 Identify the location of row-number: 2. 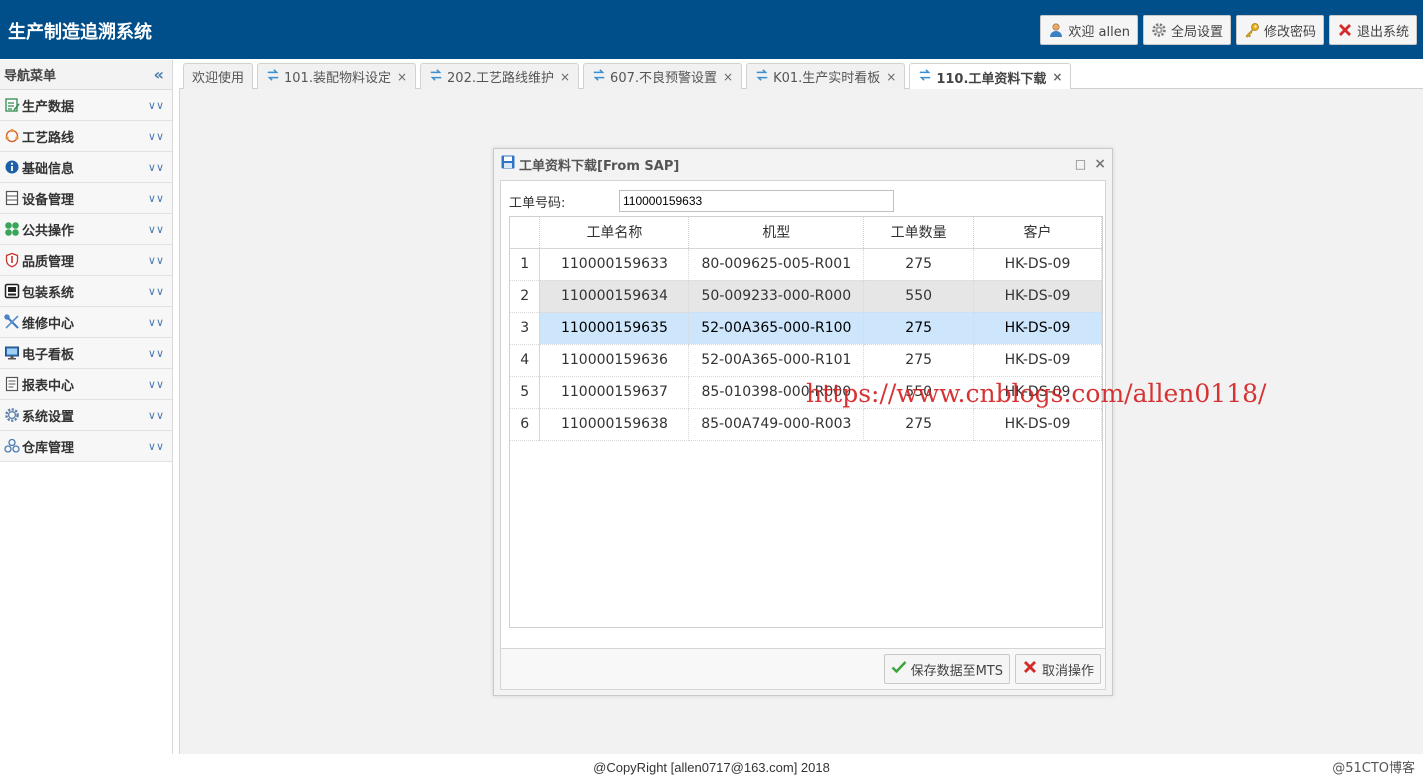
(525, 296).